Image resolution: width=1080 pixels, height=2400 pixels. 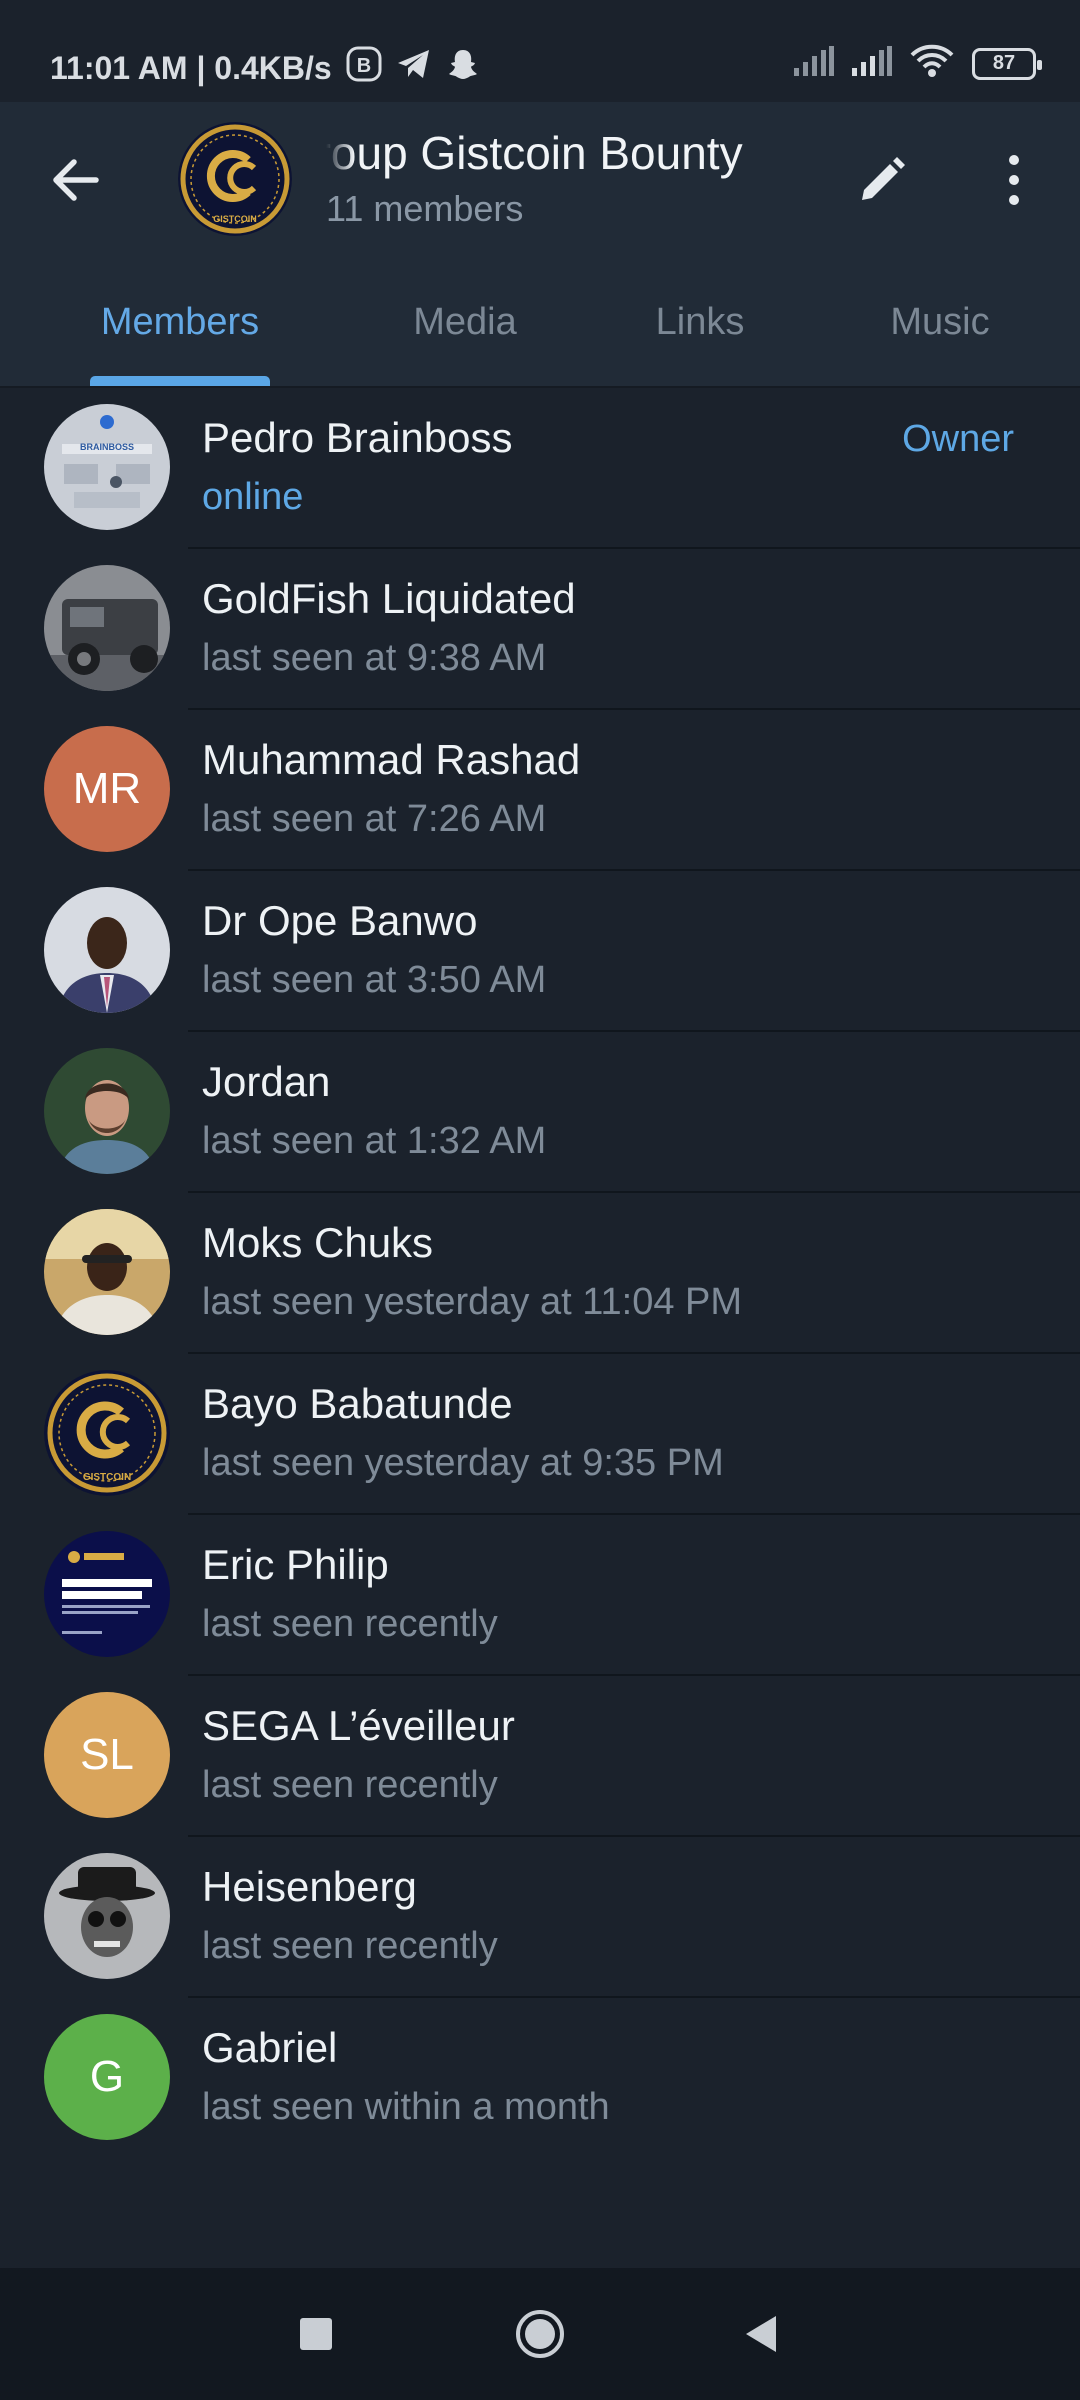 What do you see at coordinates (318, 1242) in the screenshot?
I see `member-name: Moks Chuks` at bounding box center [318, 1242].